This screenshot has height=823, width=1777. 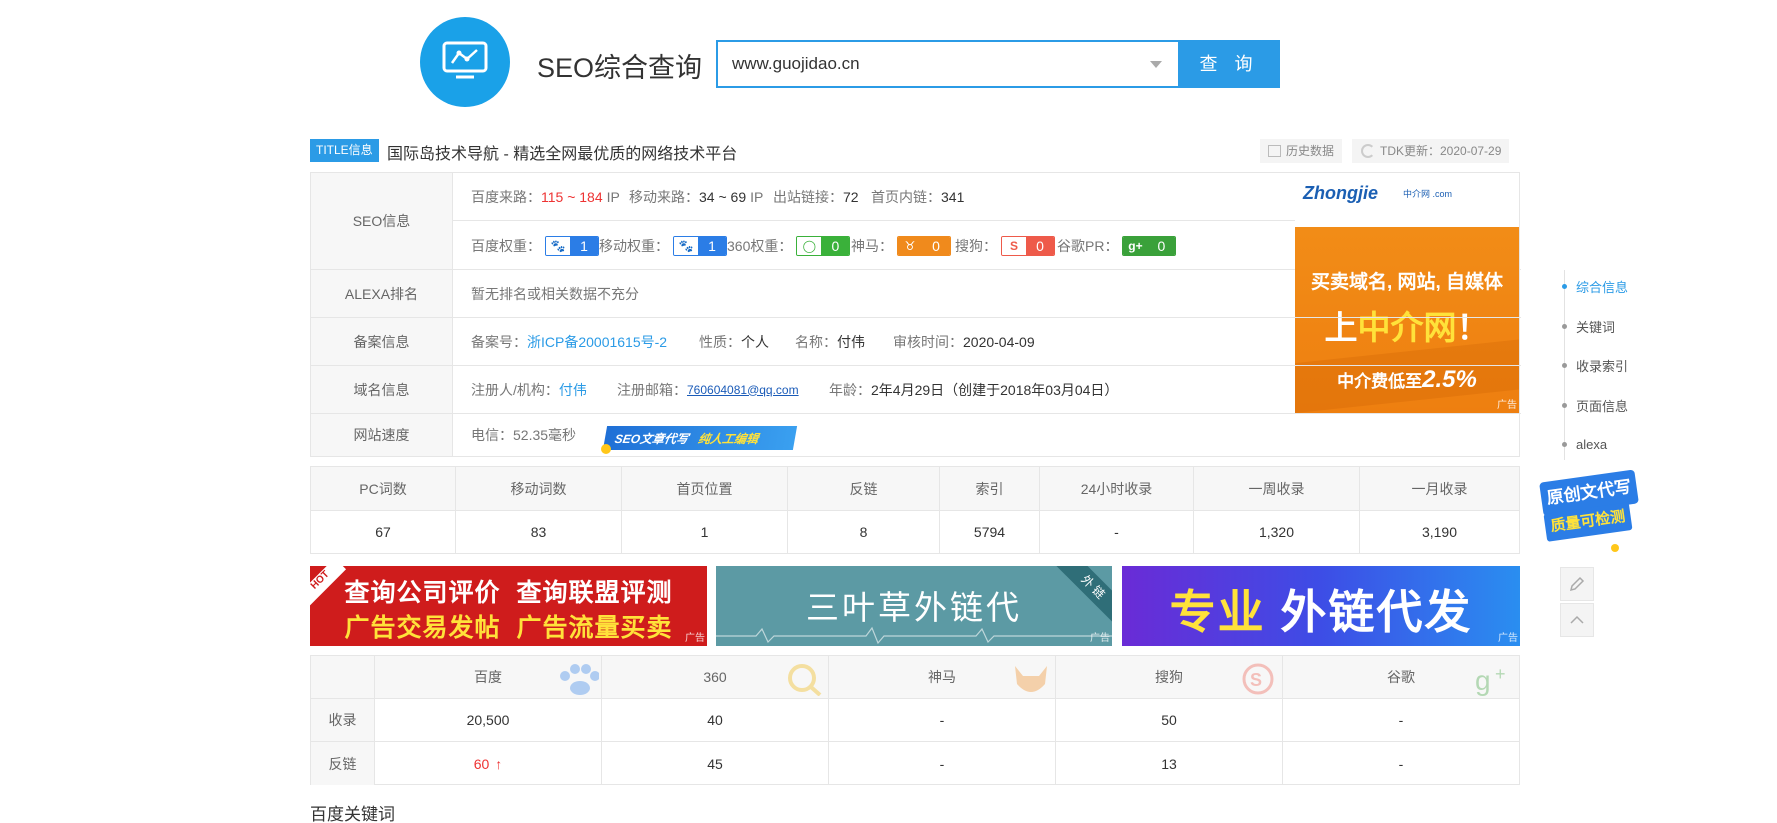 I want to click on nav-item-overview: 综合信息, so click(x=1595, y=286).